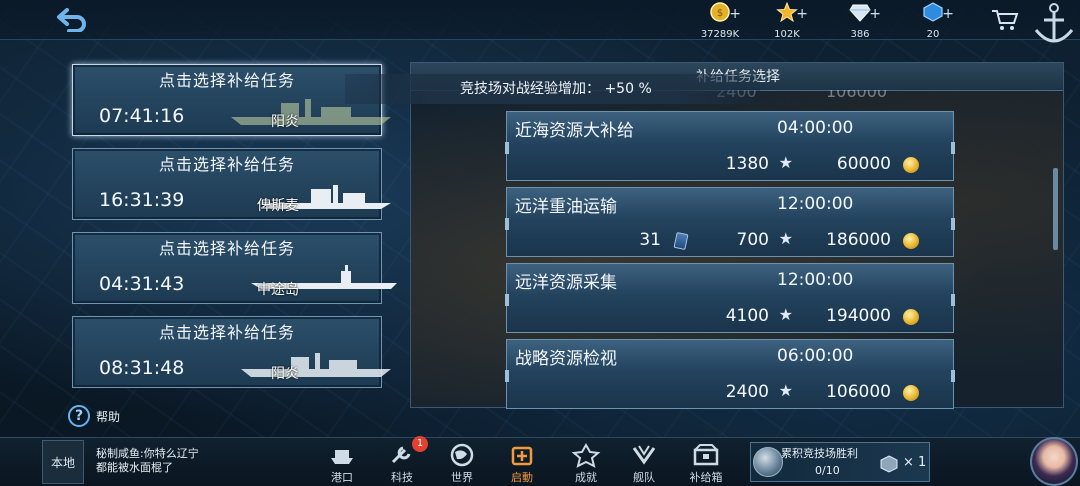 The height and width of the screenshot is (486, 1080). Describe the element at coordinates (650, 240) in the screenshot. I see `mission-ticket: 31` at that location.